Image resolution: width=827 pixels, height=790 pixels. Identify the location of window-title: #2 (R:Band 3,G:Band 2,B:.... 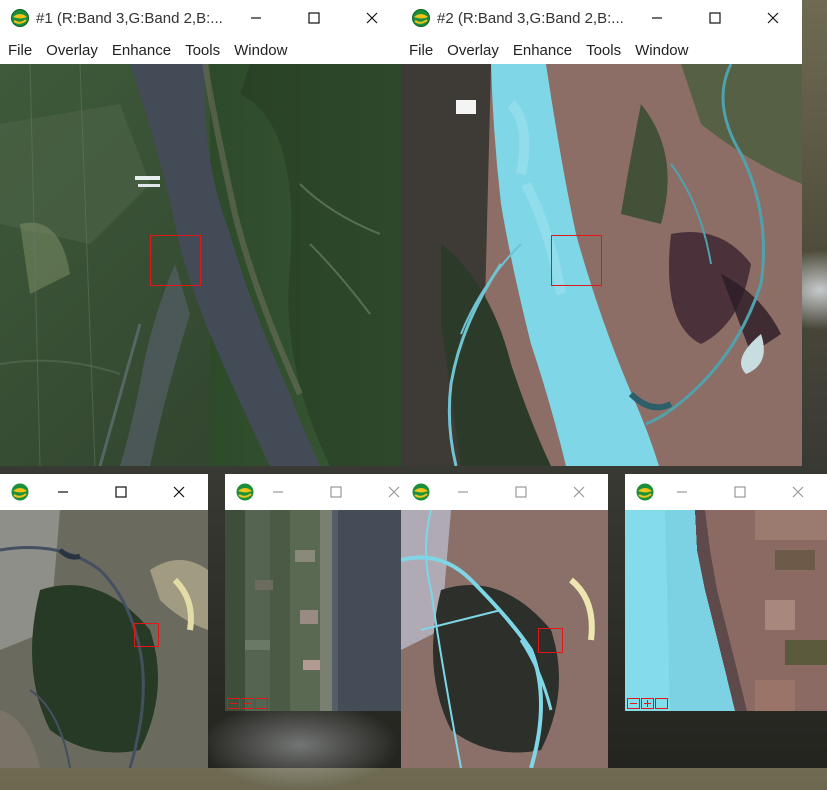
(530, 18).